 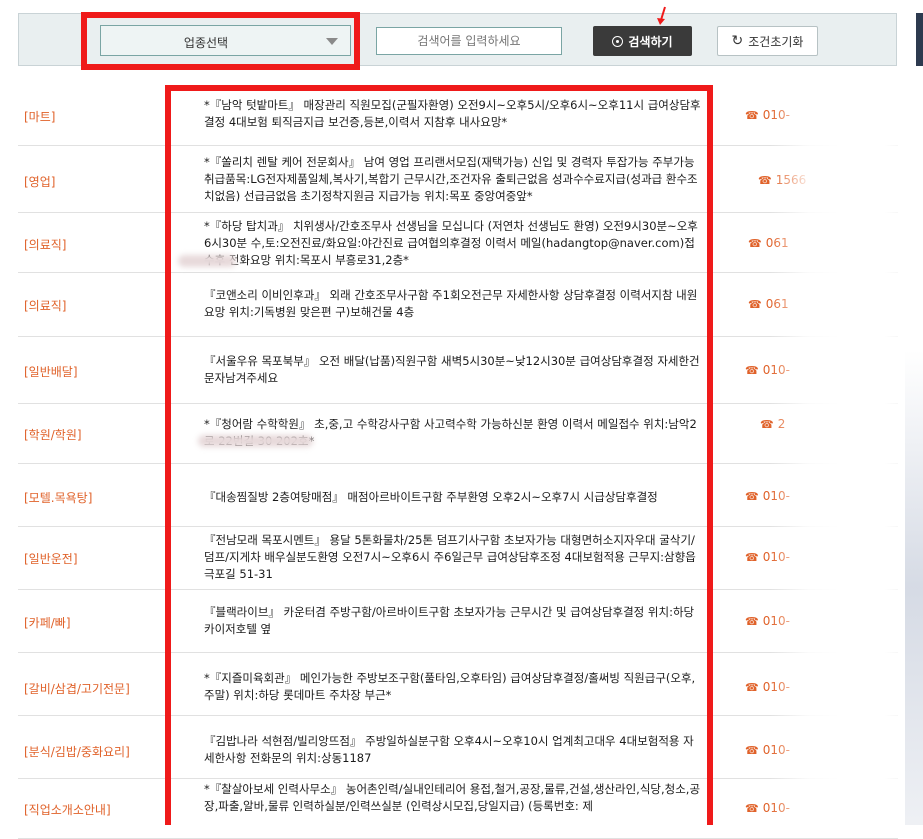 What do you see at coordinates (39, 116) in the screenshot?
I see `listing-category: [마트]` at bounding box center [39, 116].